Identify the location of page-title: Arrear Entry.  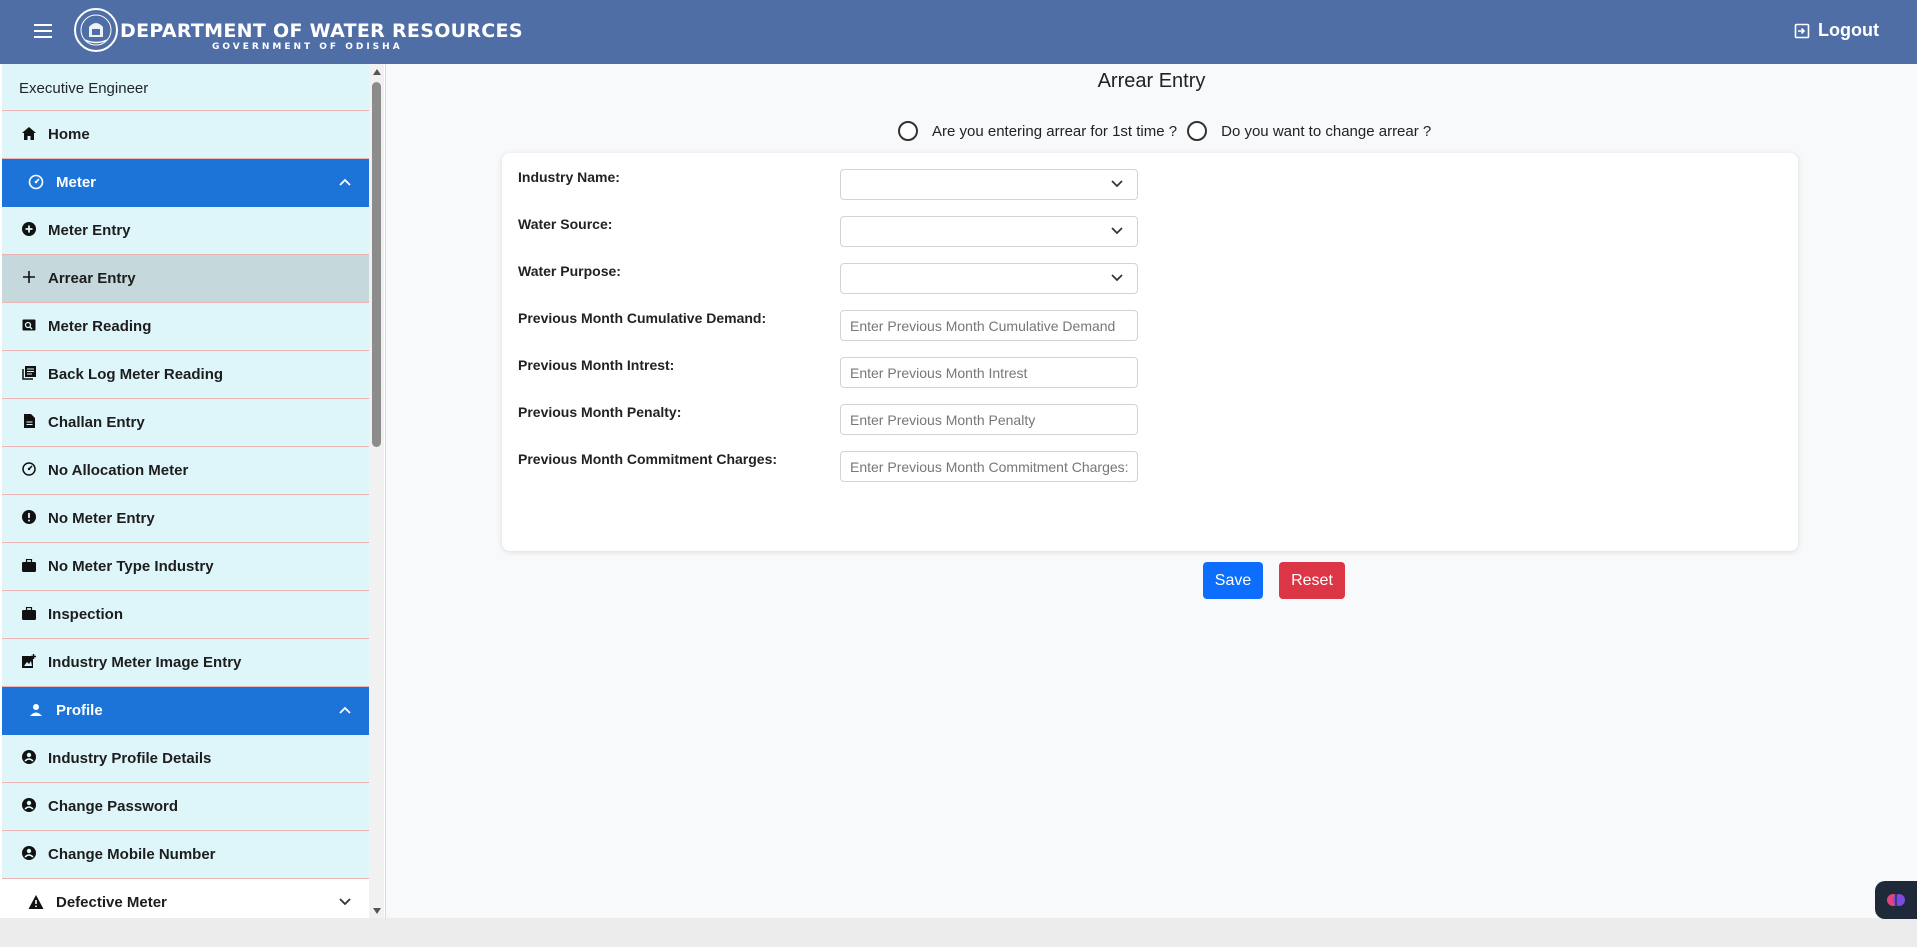
(1151, 81).